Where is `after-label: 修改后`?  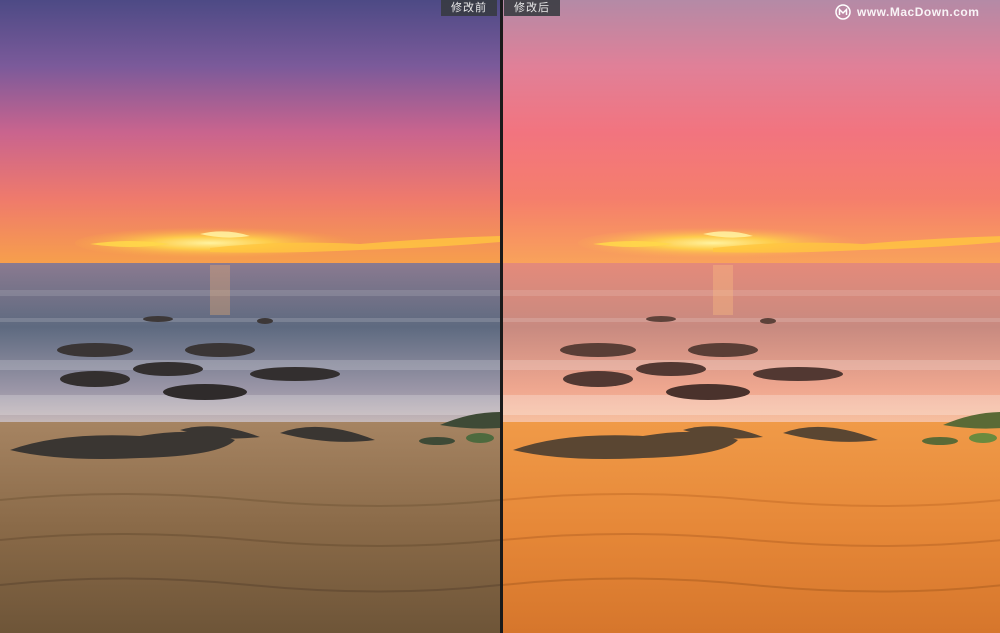 after-label: 修改后 is located at coordinates (532, 8).